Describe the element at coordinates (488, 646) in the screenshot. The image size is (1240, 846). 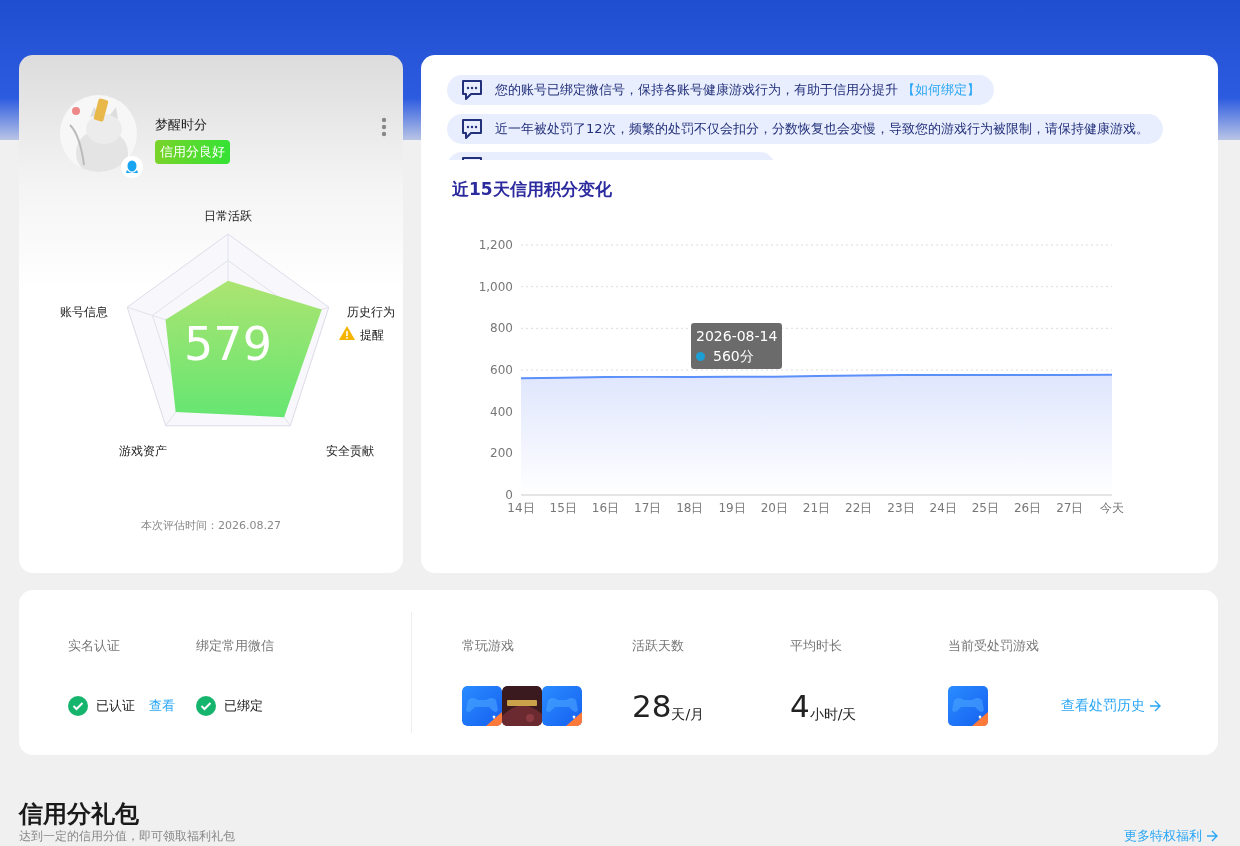
I see `stat-label: 常玩游戏` at that location.